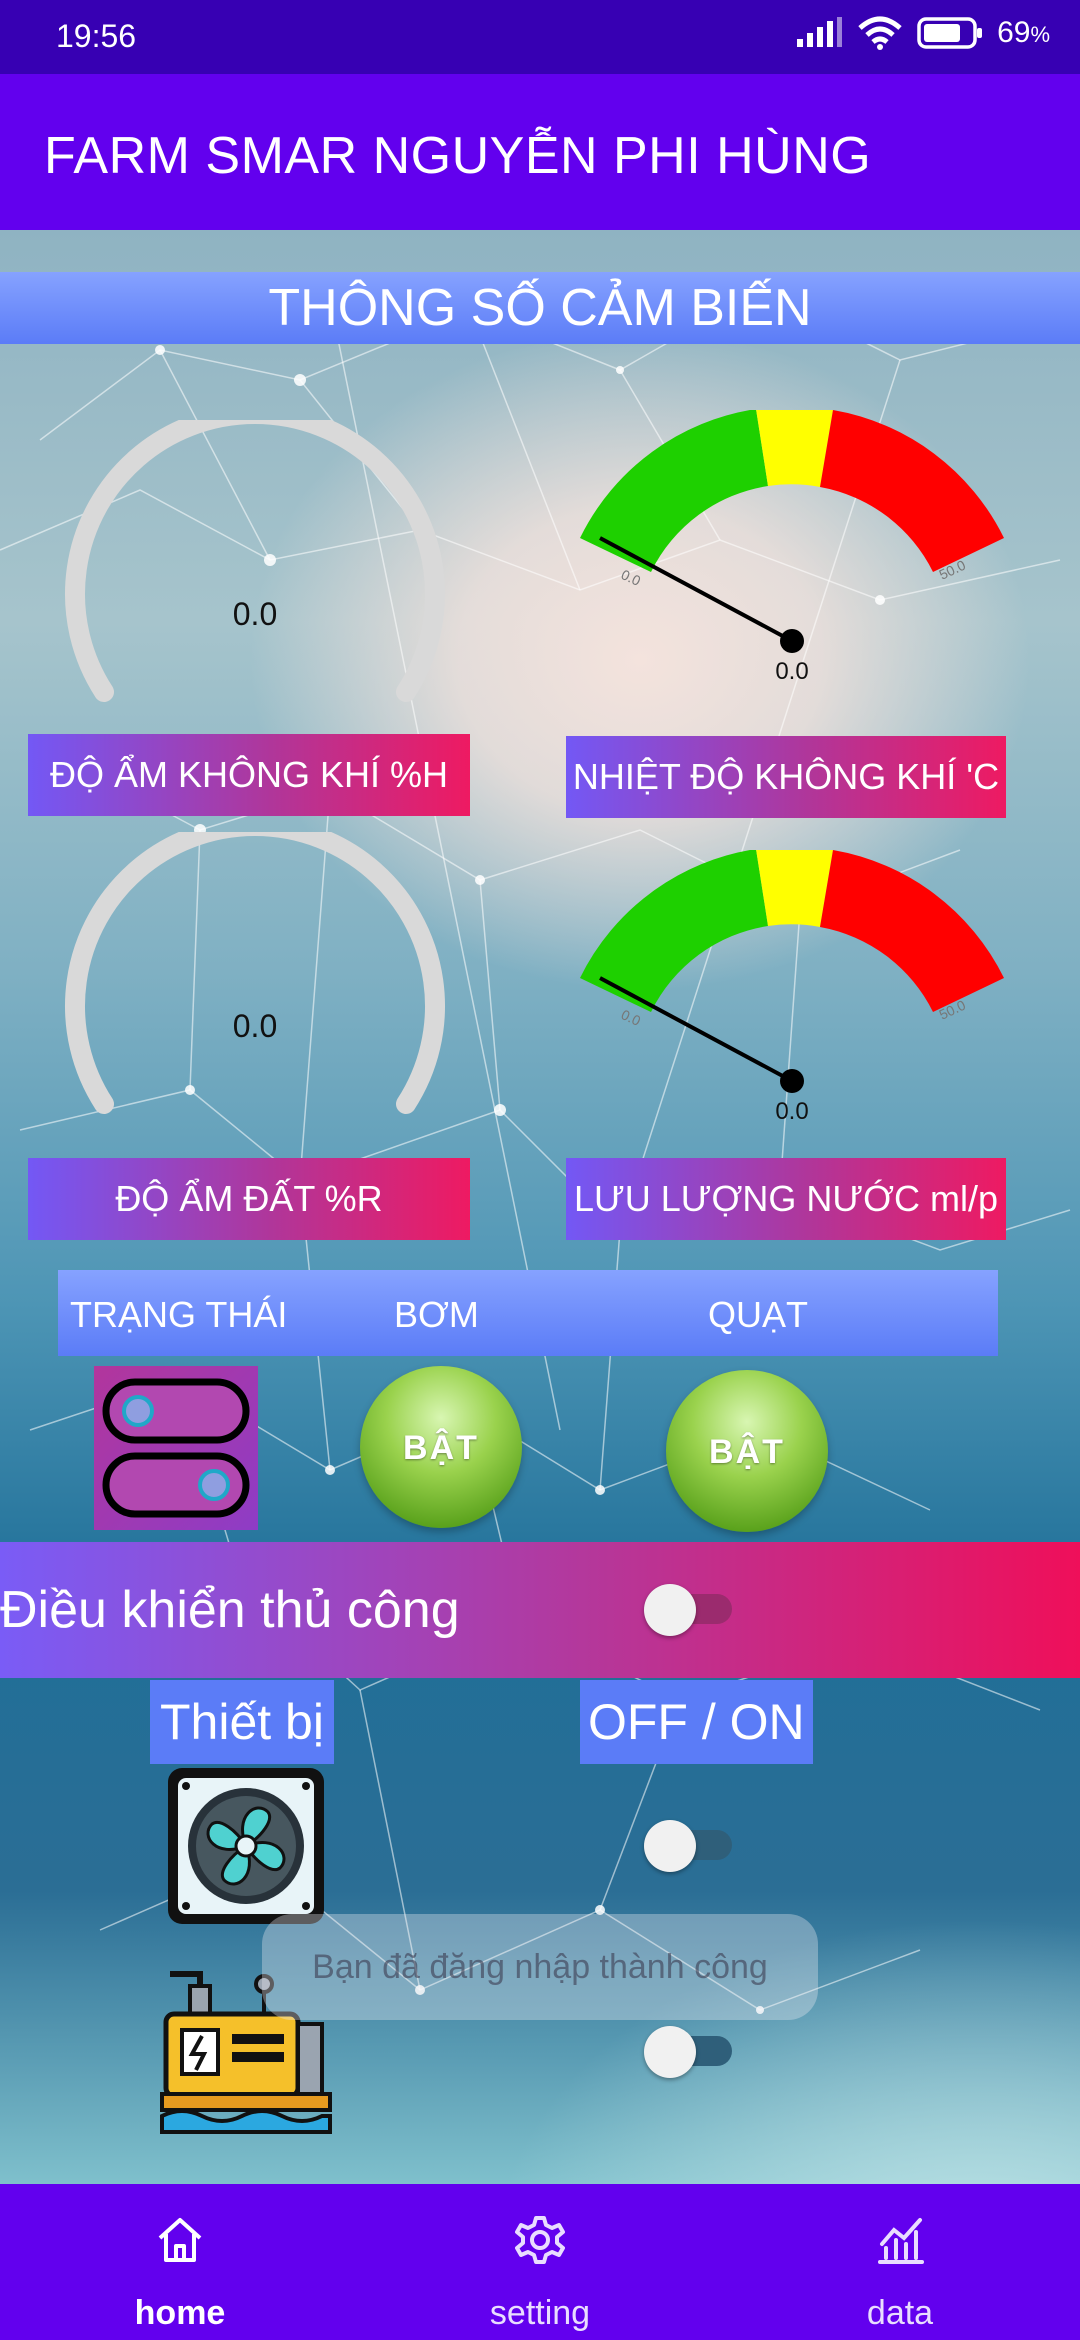 Image resolution: width=1080 pixels, height=2340 pixels. I want to click on fan-icon, so click(246, 1846).